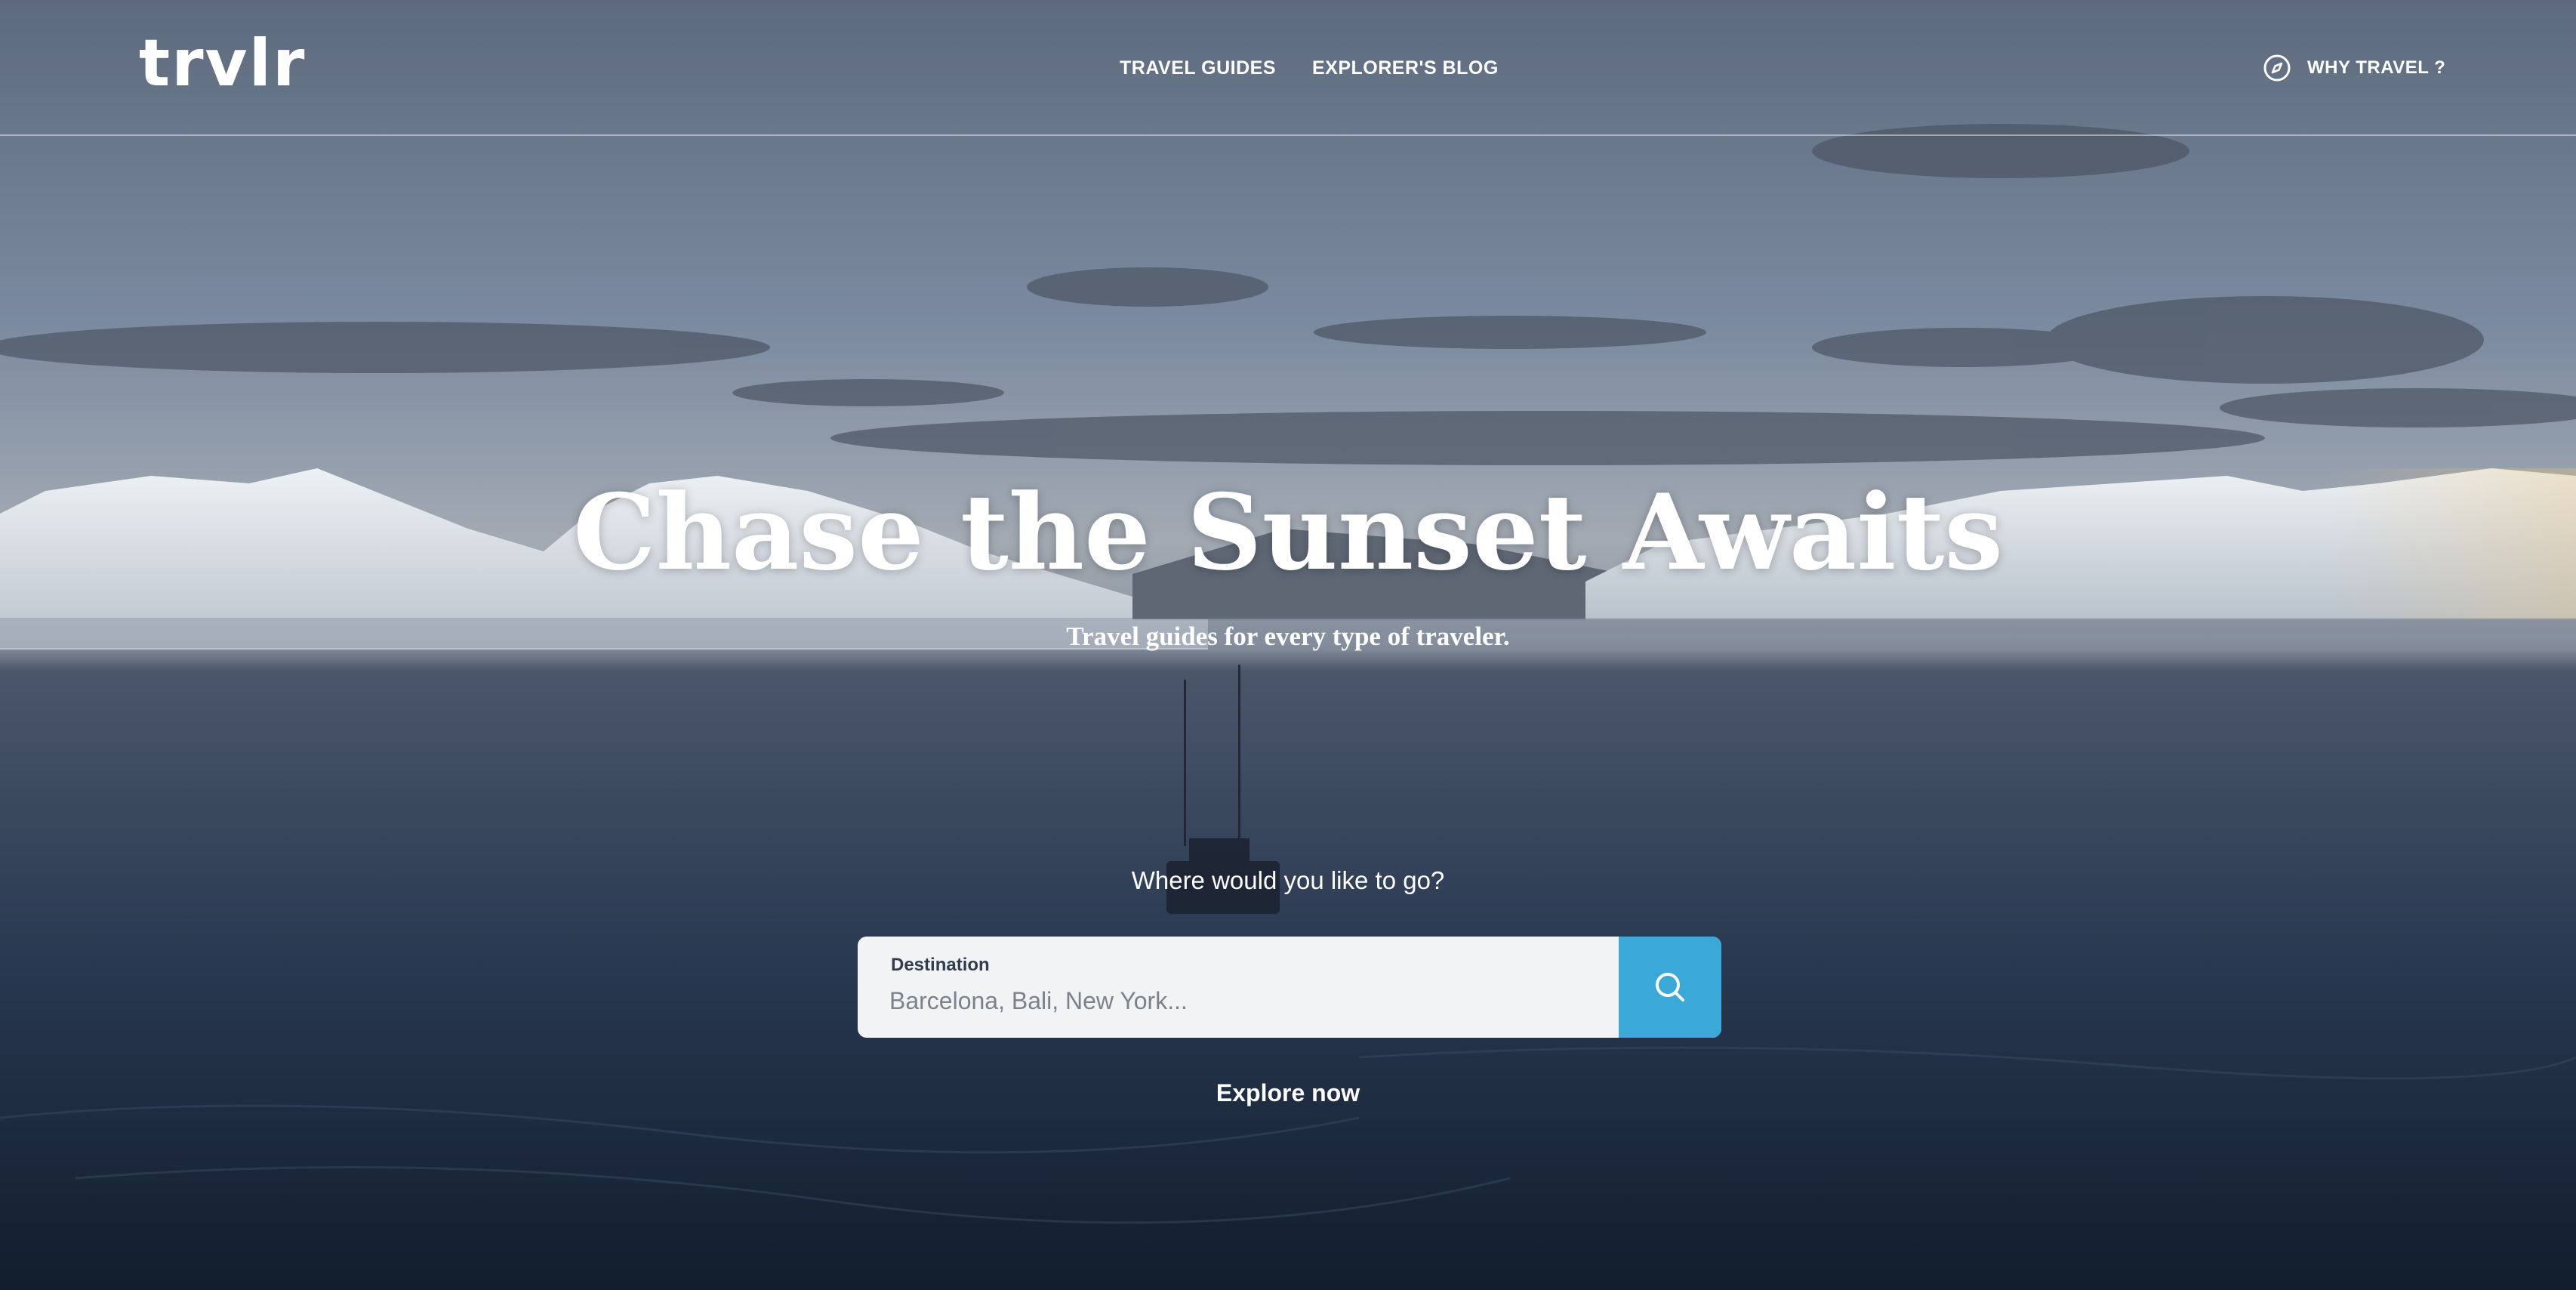 The image size is (2576, 1290). Describe the element at coordinates (941, 965) in the screenshot. I see `destination-label: Destination` at that location.